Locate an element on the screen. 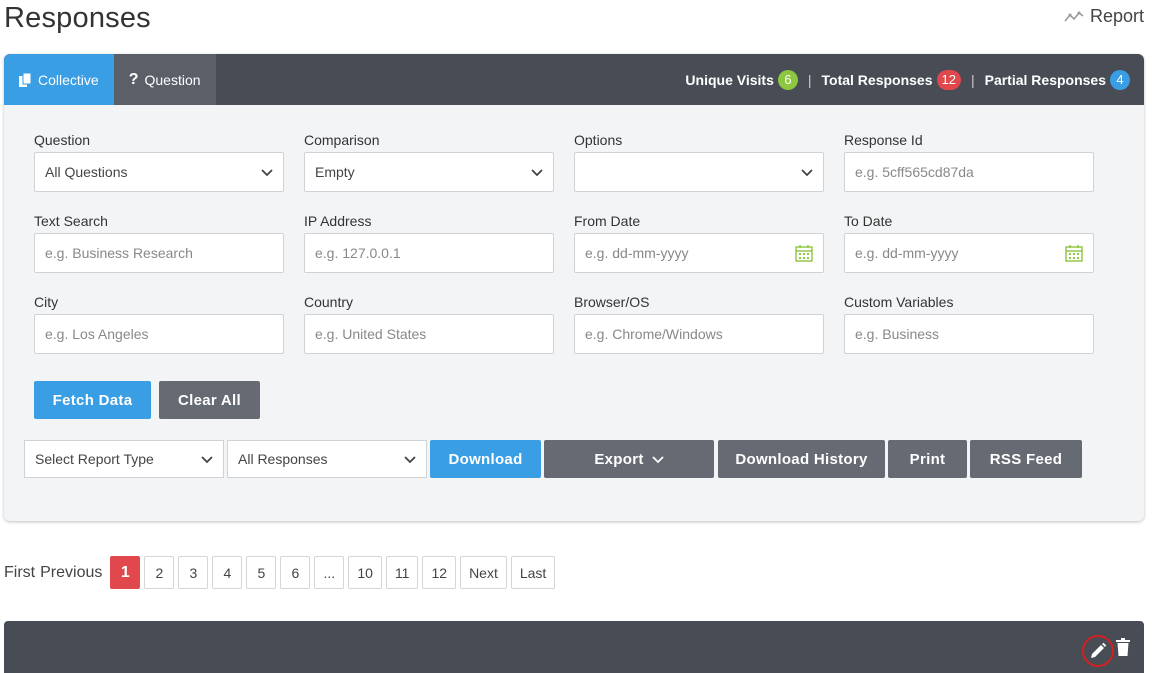 Image resolution: width=1152 pixels, height=673 pixels. city-input: e.g. Los Angeles is located at coordinates (159, 334).